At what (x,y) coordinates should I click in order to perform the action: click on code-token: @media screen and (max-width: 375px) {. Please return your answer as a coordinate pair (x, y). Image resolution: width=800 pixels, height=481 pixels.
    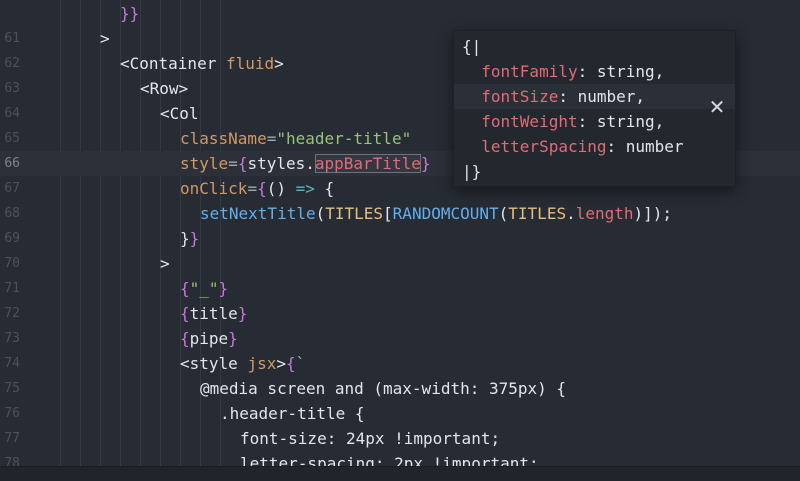
    Looking at the image, I should click on (383, 388).